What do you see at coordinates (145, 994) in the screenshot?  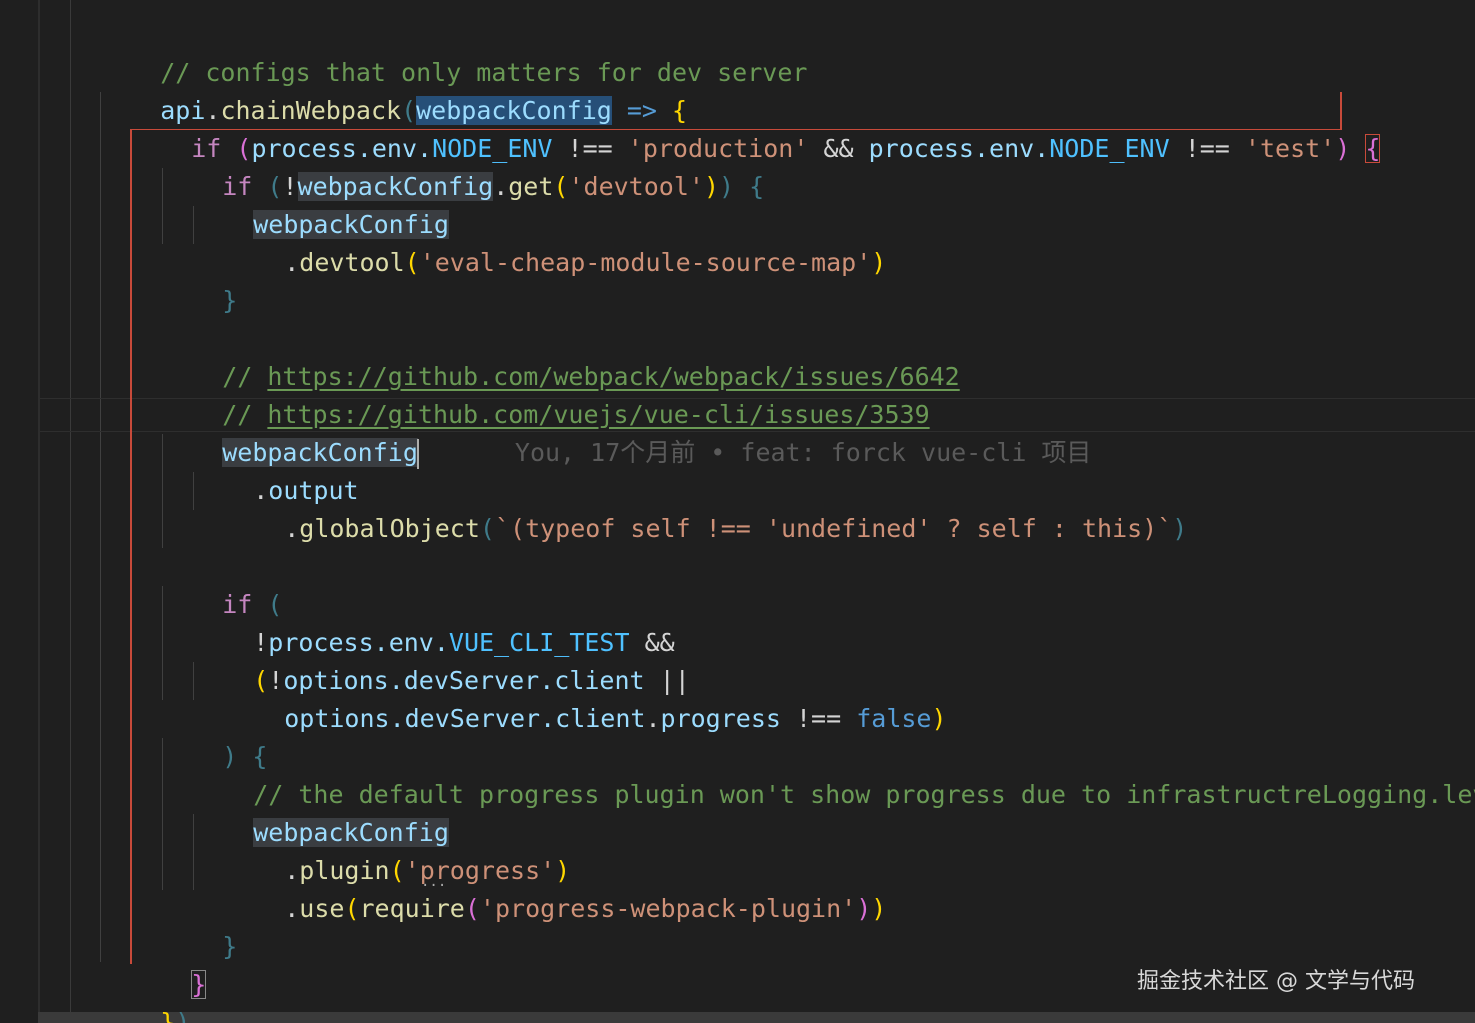 I see `code-line: })` at bounding box center [145, 994].